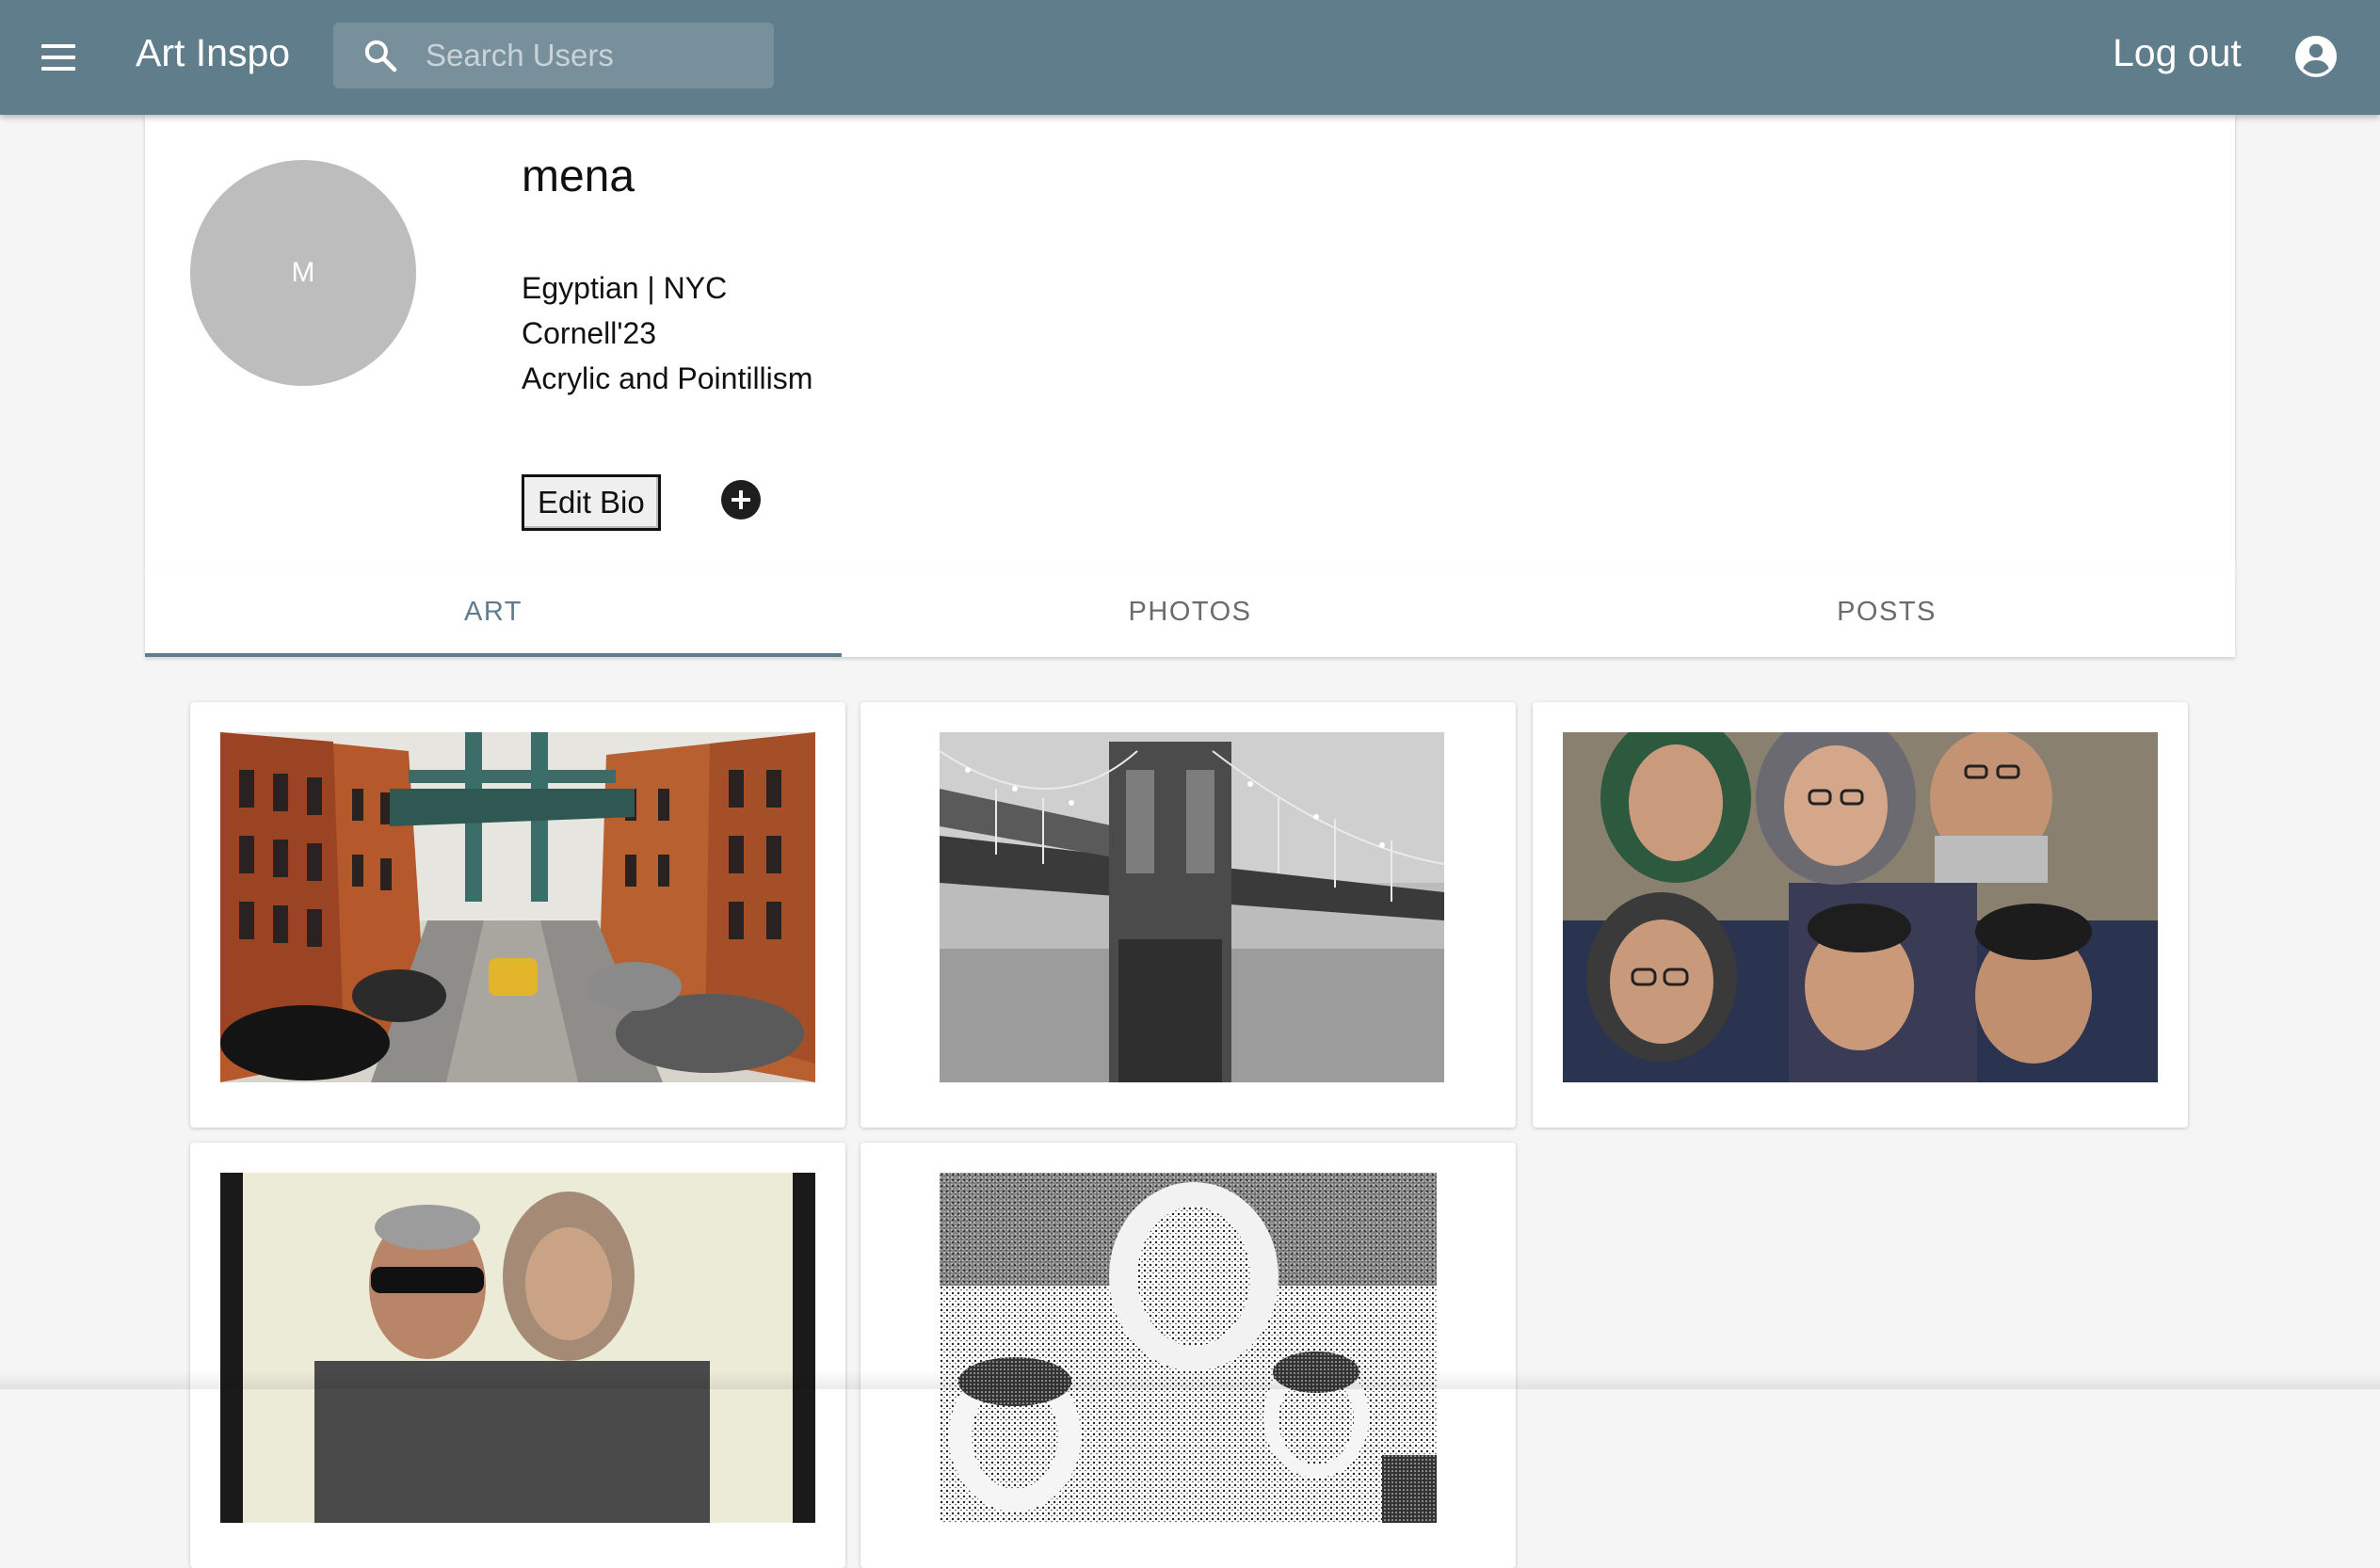 This screenshot has width=2380, height=1568. What do you see at coordinates (213, 52) in the screenshot?
I see `app-title: Art Inspo` at bounding box center [213, 52].